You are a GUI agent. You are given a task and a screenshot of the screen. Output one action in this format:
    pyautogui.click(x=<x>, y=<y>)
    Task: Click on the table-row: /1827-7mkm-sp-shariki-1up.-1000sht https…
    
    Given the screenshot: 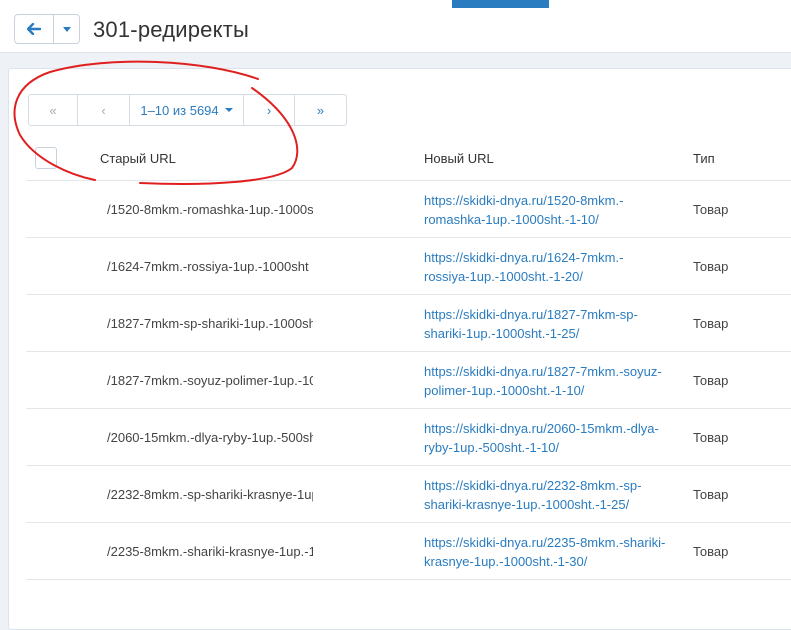 What is the action you would take?
    pyautogui.click(x=408, y=323)
    